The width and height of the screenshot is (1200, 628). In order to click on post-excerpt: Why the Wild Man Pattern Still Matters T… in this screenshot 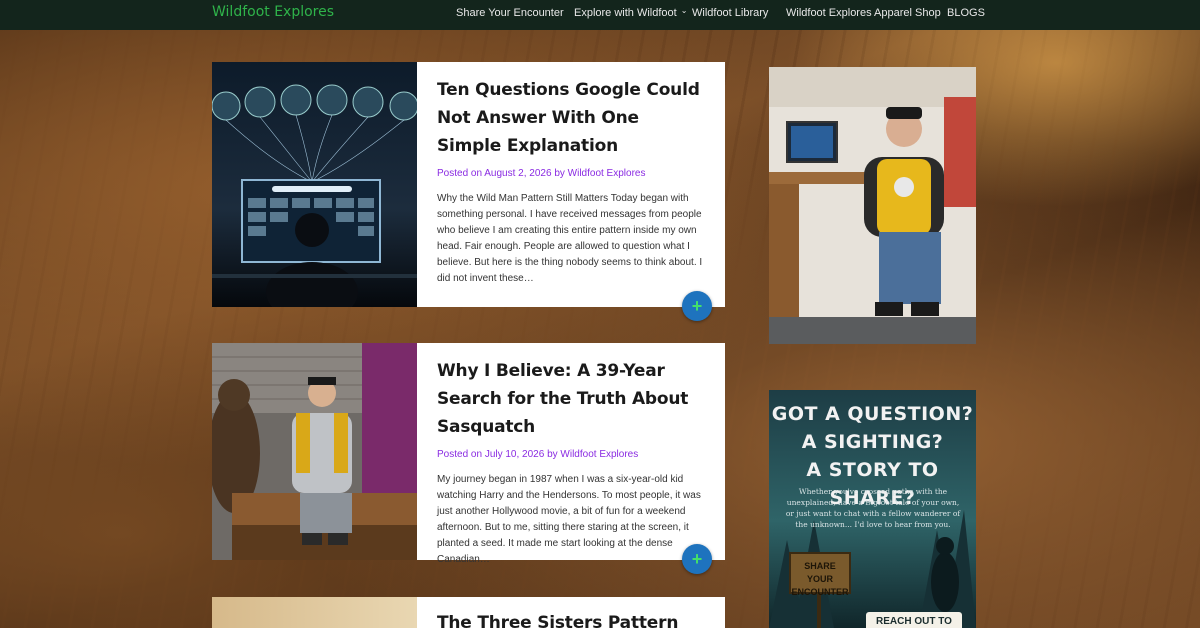, I will do `click(570, 238)`.